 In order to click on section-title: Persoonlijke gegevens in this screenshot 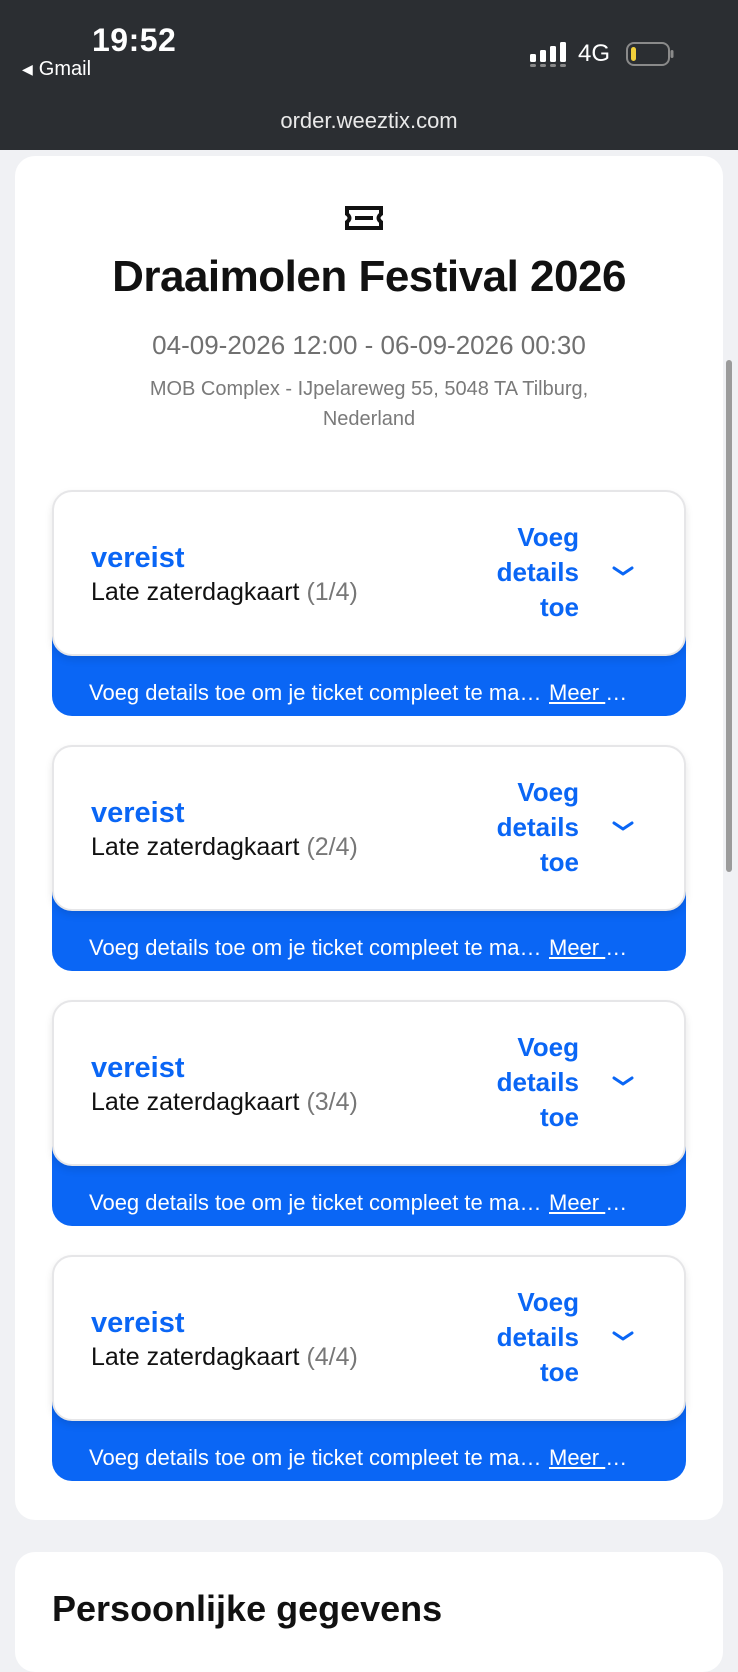, I will do `click(247, 1608)`.